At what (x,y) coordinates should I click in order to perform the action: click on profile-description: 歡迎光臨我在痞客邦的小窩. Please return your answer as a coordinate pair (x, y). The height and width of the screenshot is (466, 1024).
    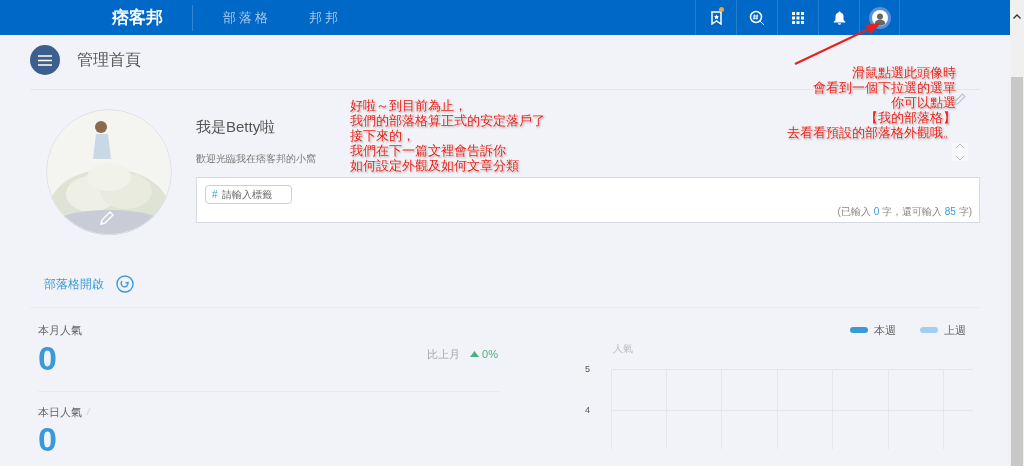
    Looking at the image, I should click on (256, 158).